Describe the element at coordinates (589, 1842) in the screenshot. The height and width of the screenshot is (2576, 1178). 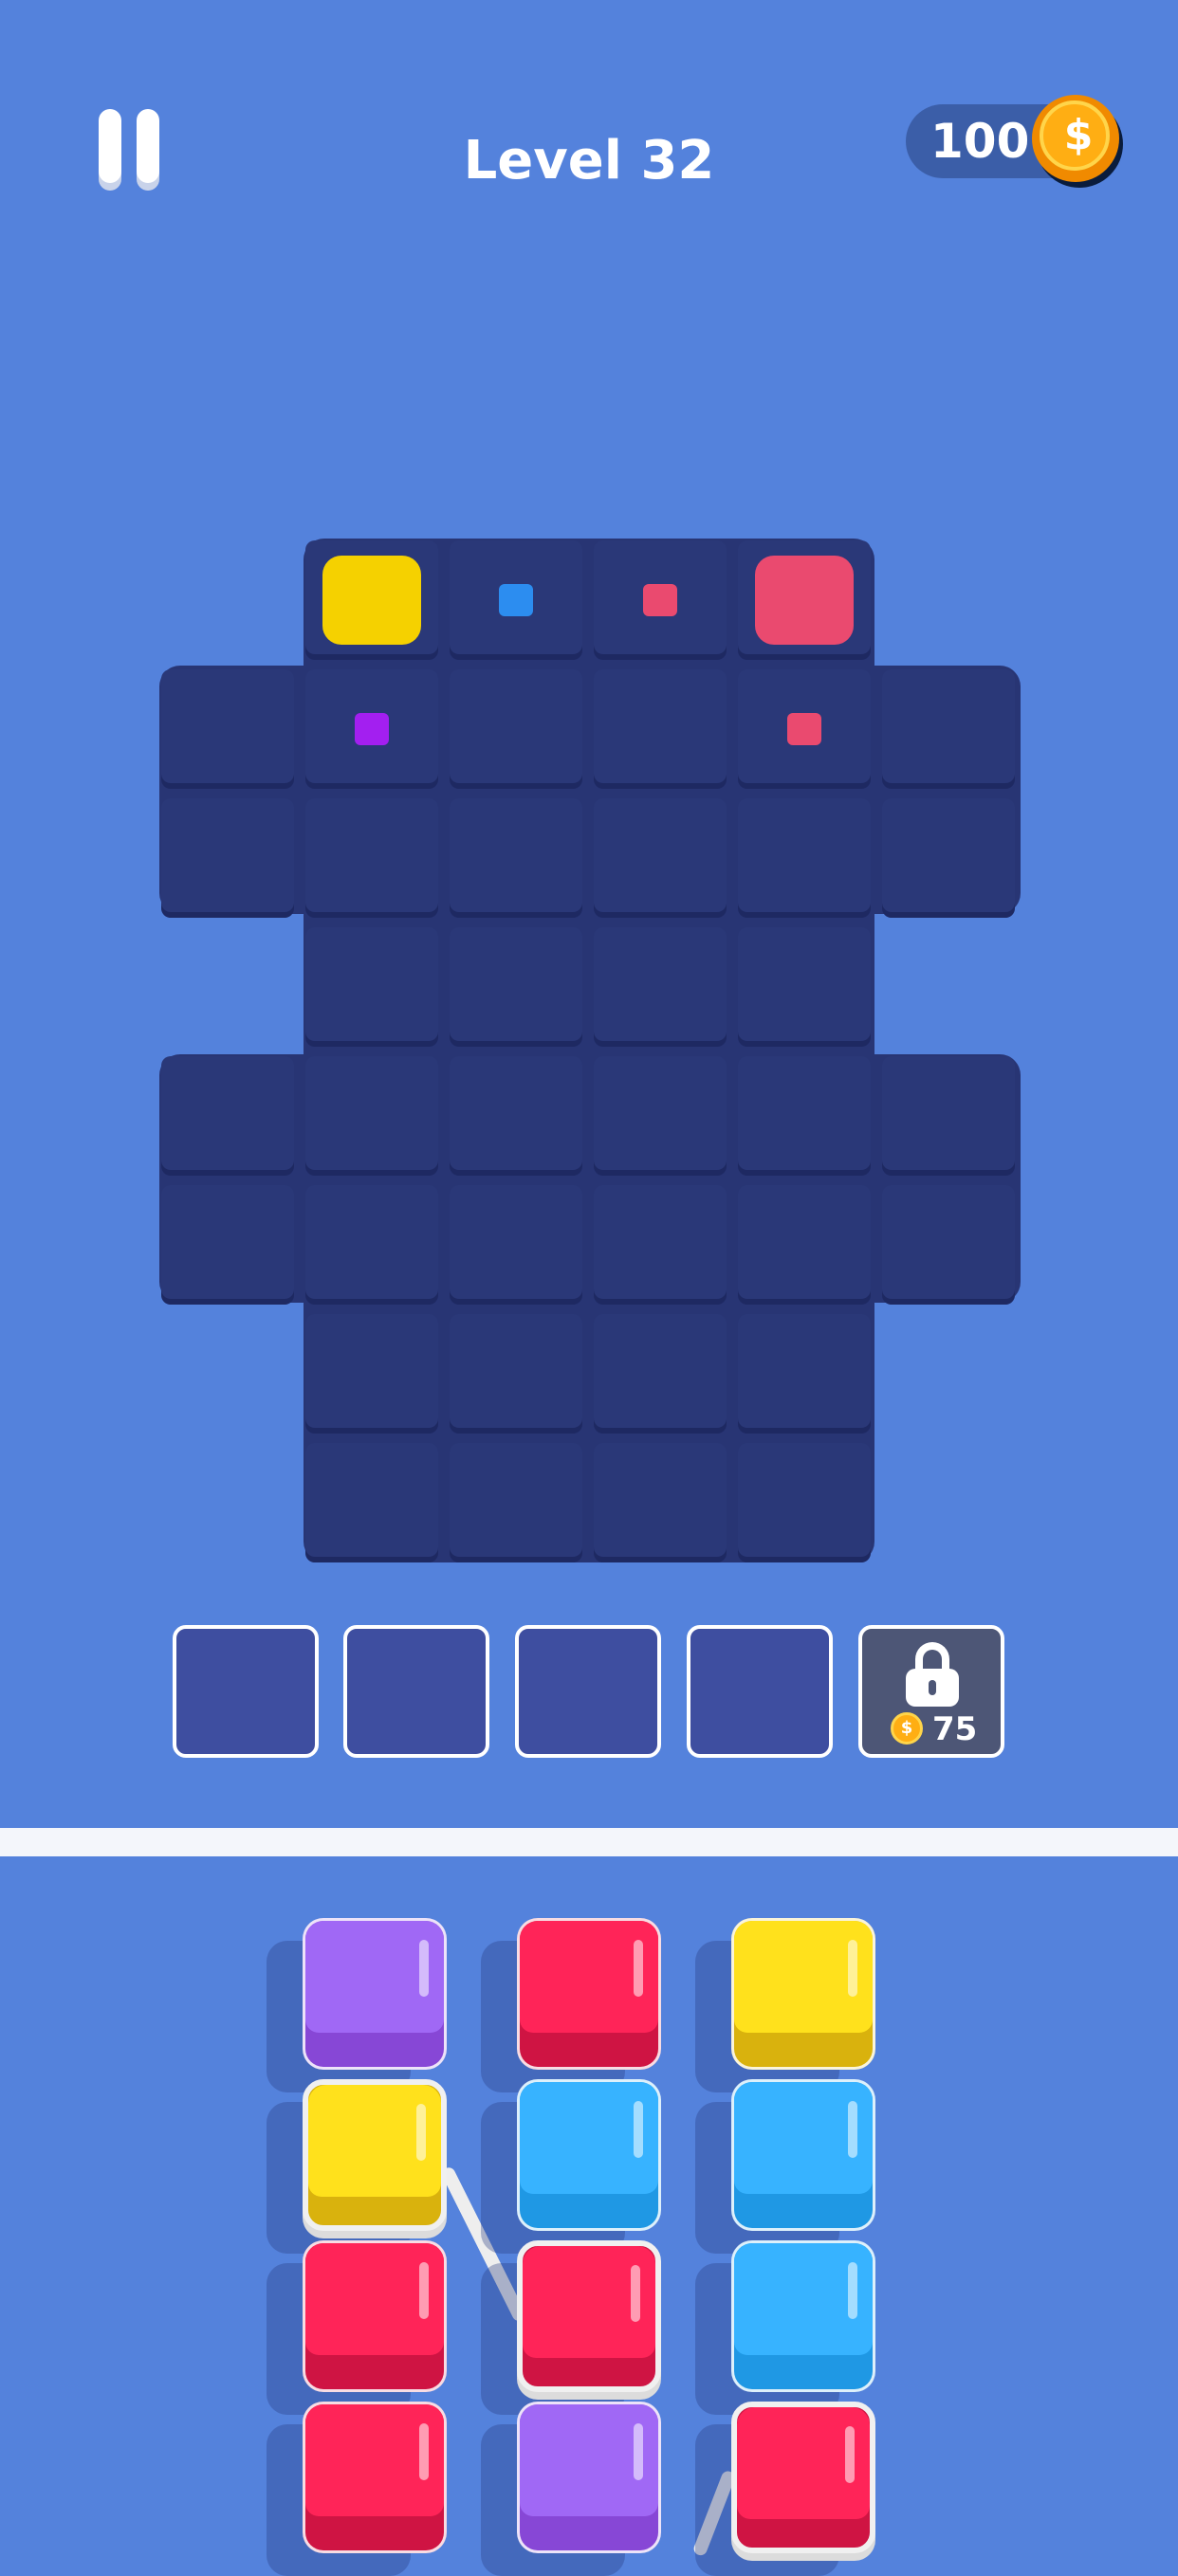
I see `tray-divider` at that location.